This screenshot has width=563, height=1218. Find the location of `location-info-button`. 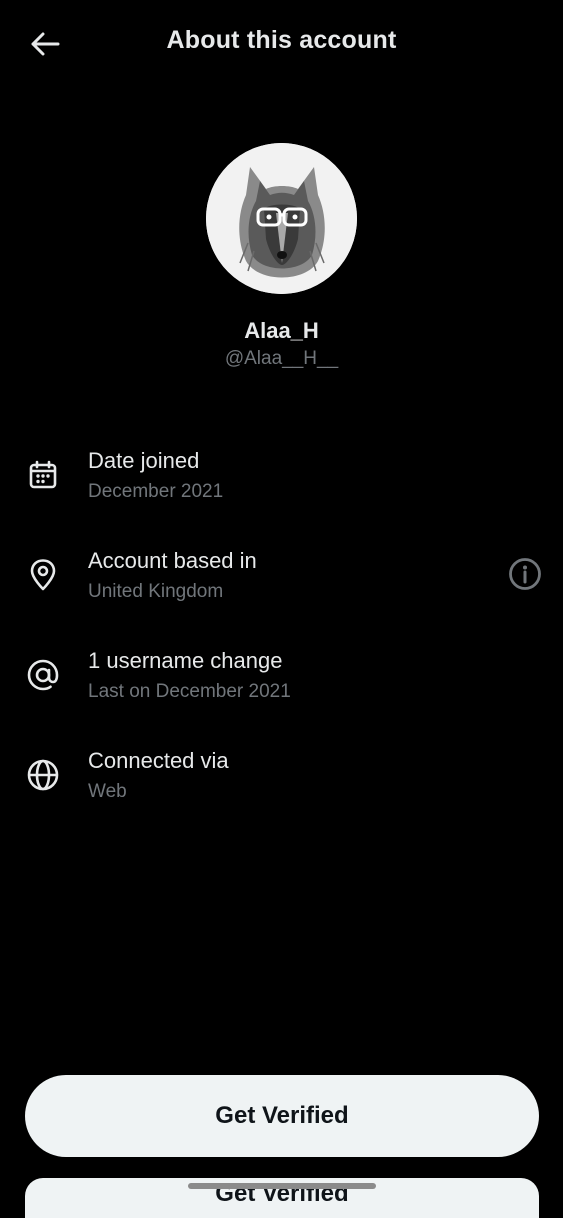

location-info-button is located at coordinates (525, 574).